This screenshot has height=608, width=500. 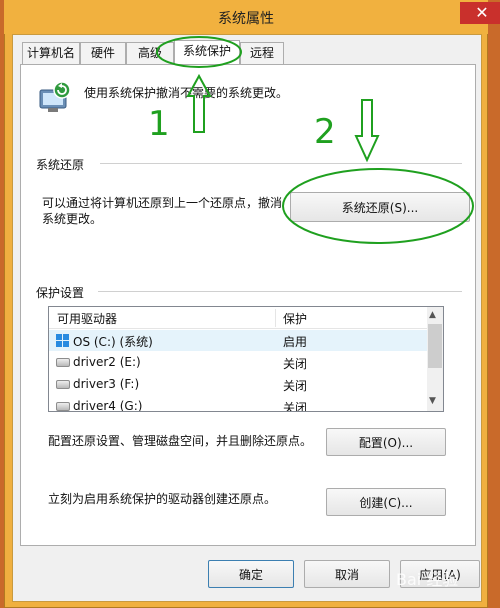 What do you see at coordinates (199, 52) in the screenshot?
I see `tab-highlight-ellipse` at bounding box center [199, 52].